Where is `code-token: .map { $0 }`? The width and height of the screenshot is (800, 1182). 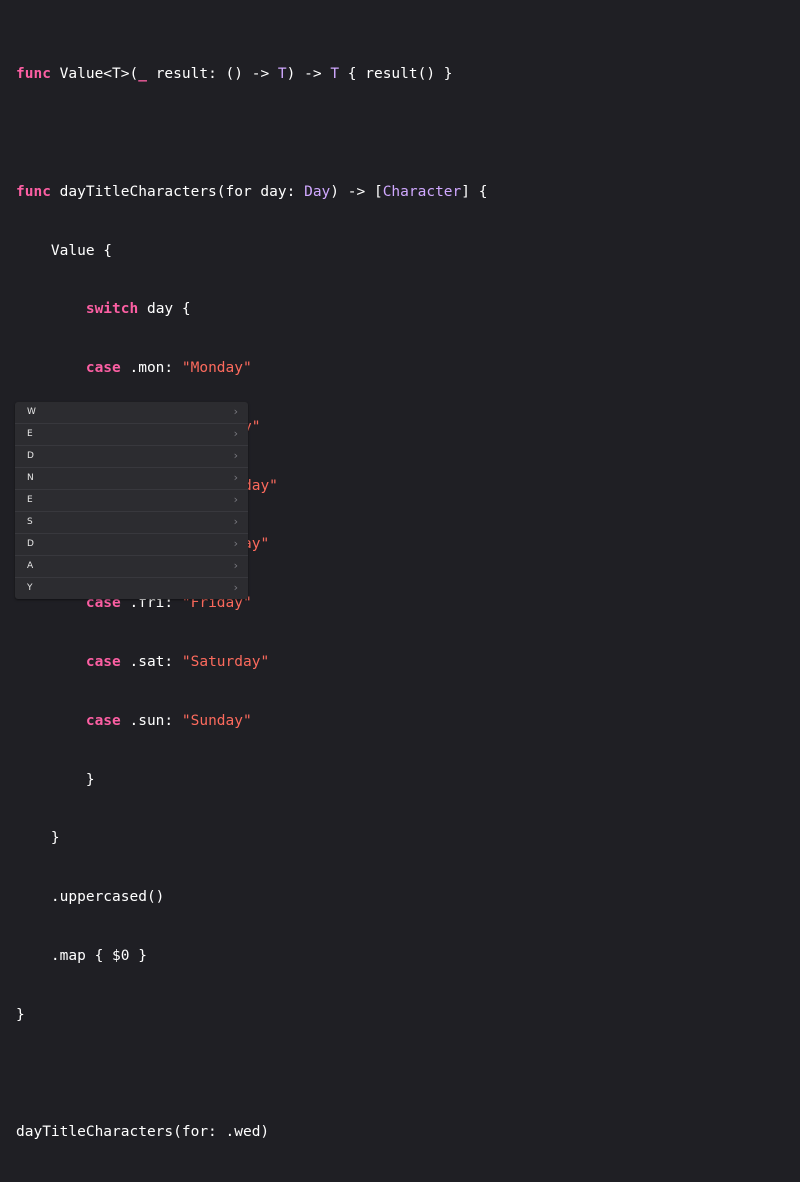 code-token: .map { $0 } is located at coordinates (81, 955).